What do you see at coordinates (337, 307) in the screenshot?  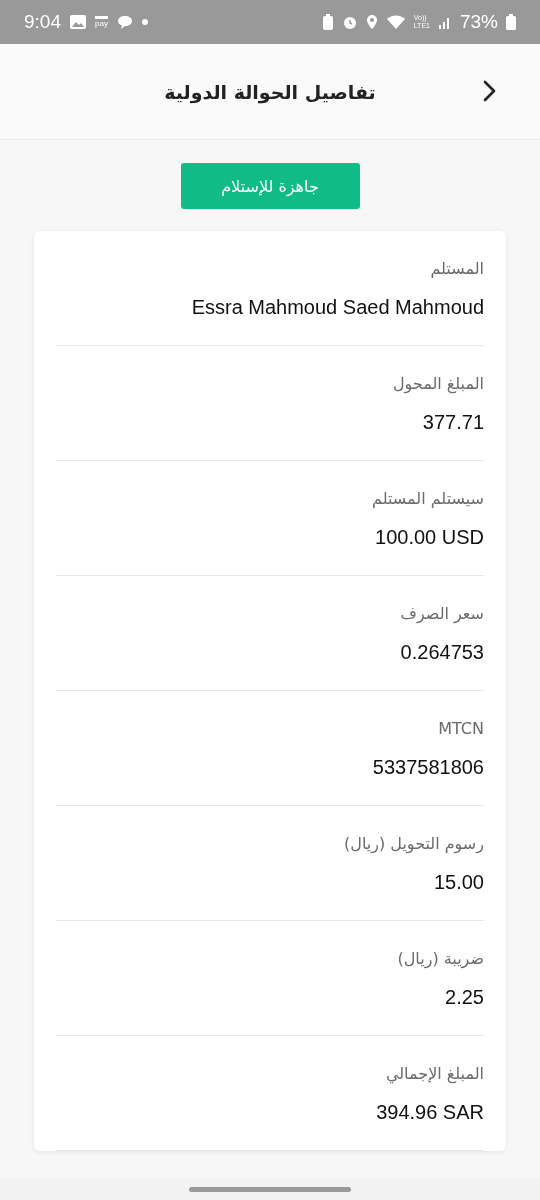 I see `field-value: Essra Mahmoud Saed Mahmoud` at bounding box center [337, 307].